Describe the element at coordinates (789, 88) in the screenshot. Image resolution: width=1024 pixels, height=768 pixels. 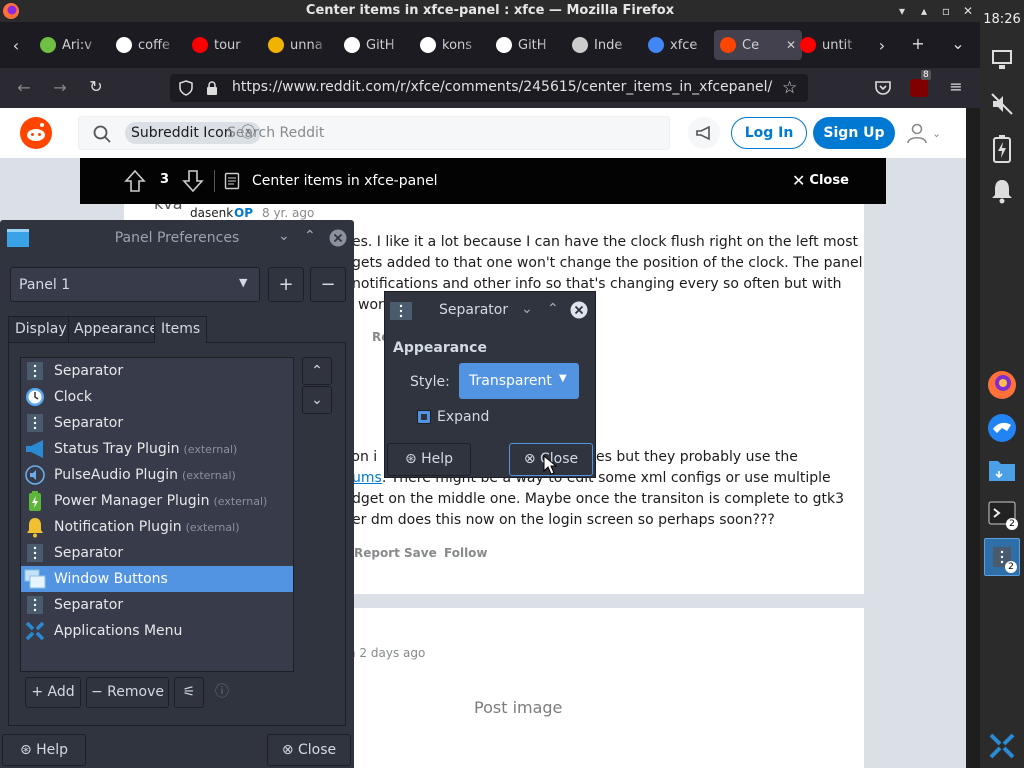
I see `bookmark-star-icon: ☆` at that location.